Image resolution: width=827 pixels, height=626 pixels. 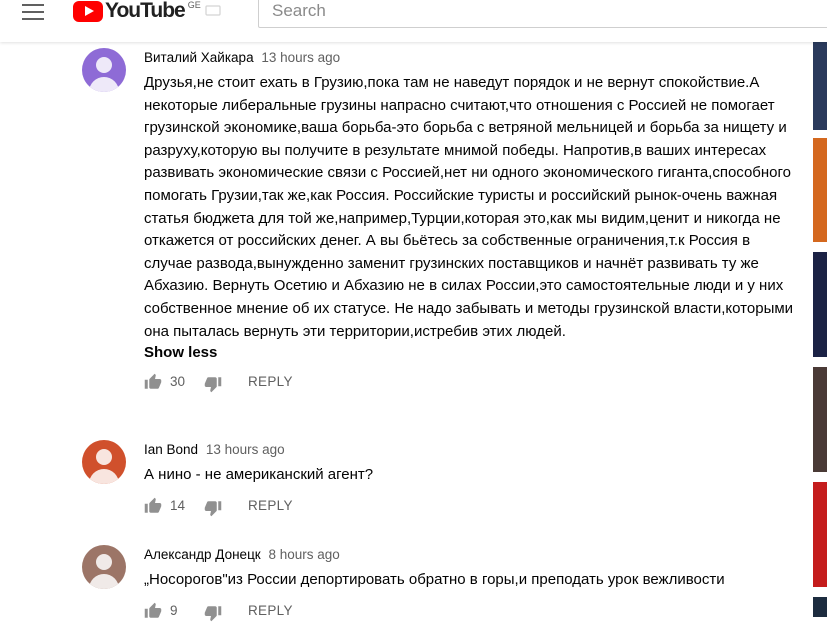 I want to click on search-box, so click(x=542, y=14).